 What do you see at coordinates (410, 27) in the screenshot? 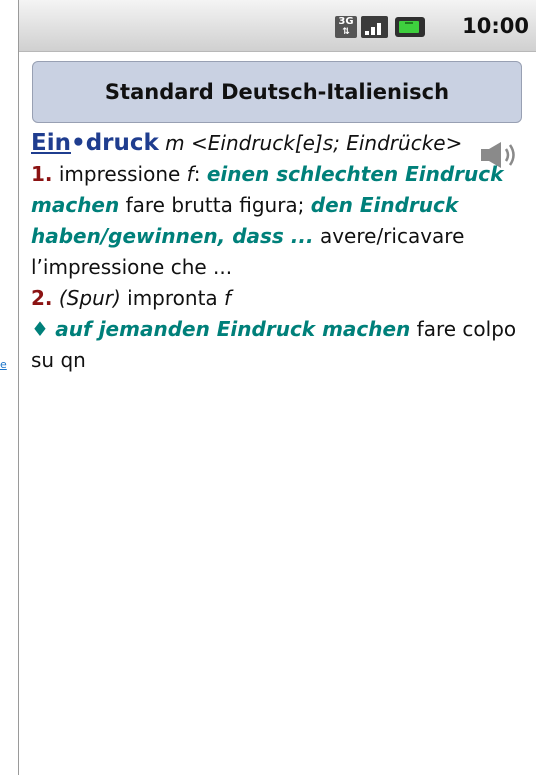
I see `battery-icon` at bounding box center [410, 27].